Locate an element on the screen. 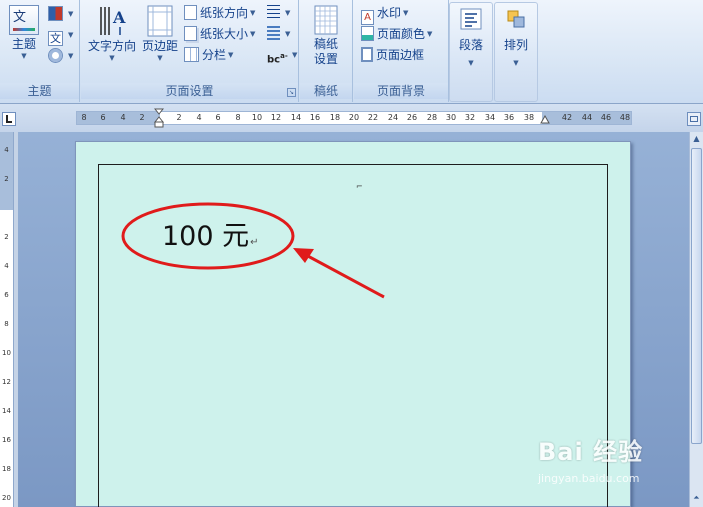  theme-fonts-button: 文 ▼ is located at coordinates (60, 36).